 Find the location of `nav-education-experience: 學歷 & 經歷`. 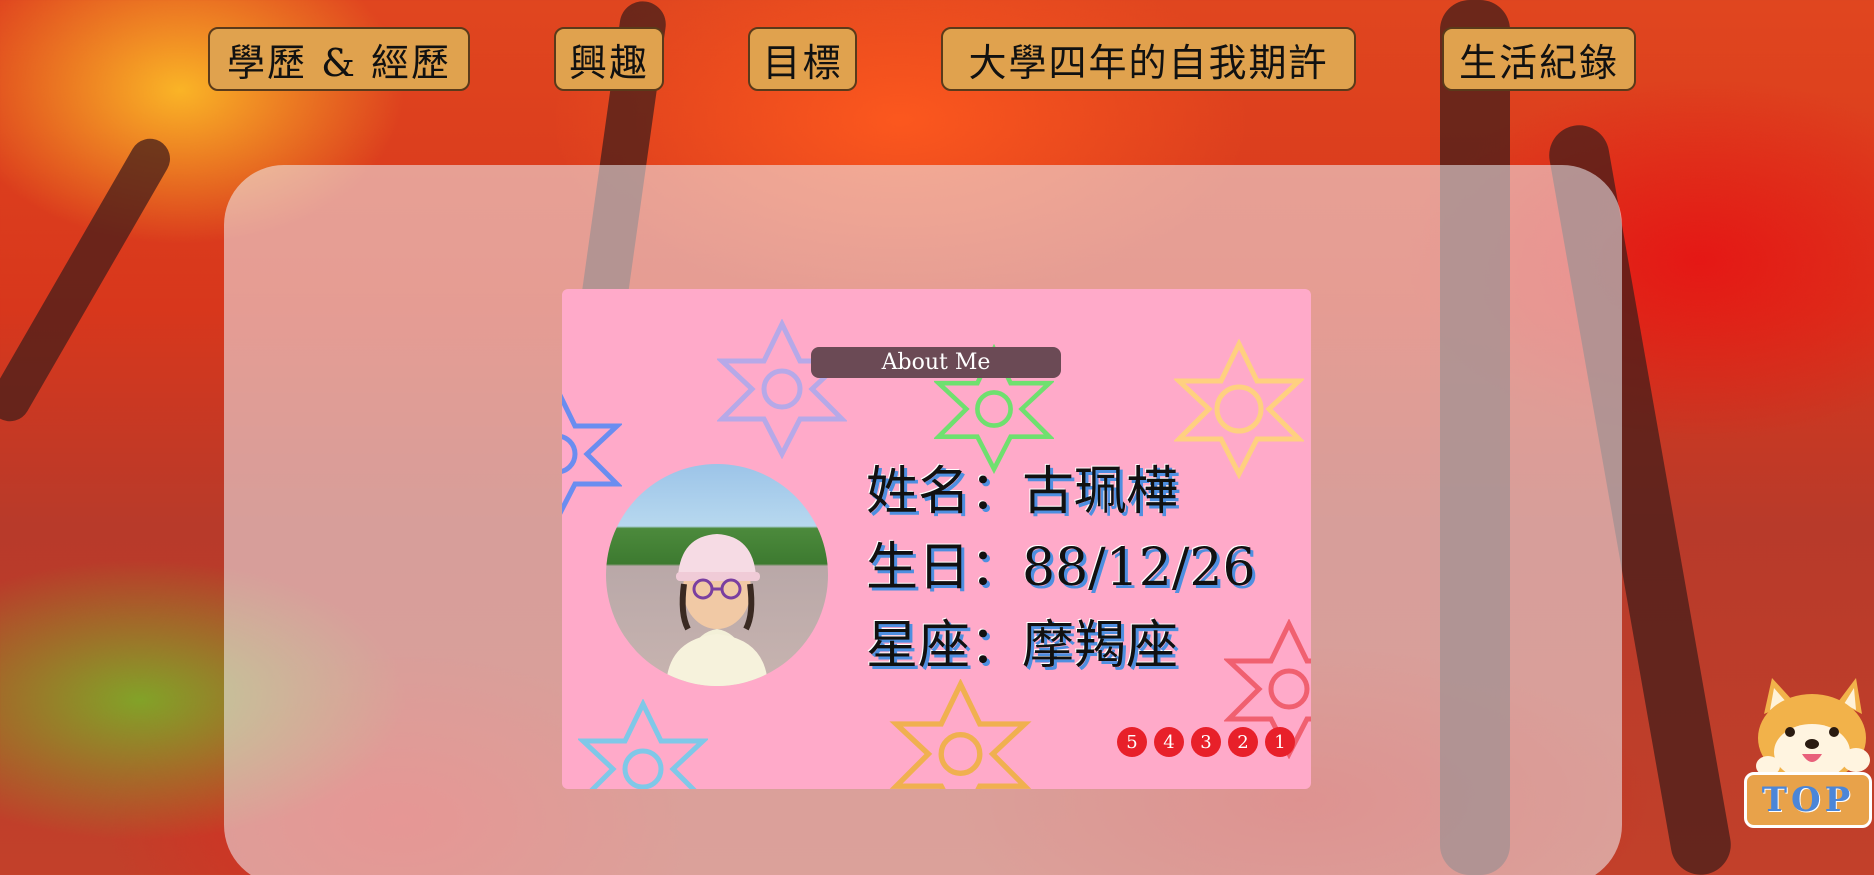

nav-education-experience: 學歷 & 經歷 is located at coordinates (339, 59).